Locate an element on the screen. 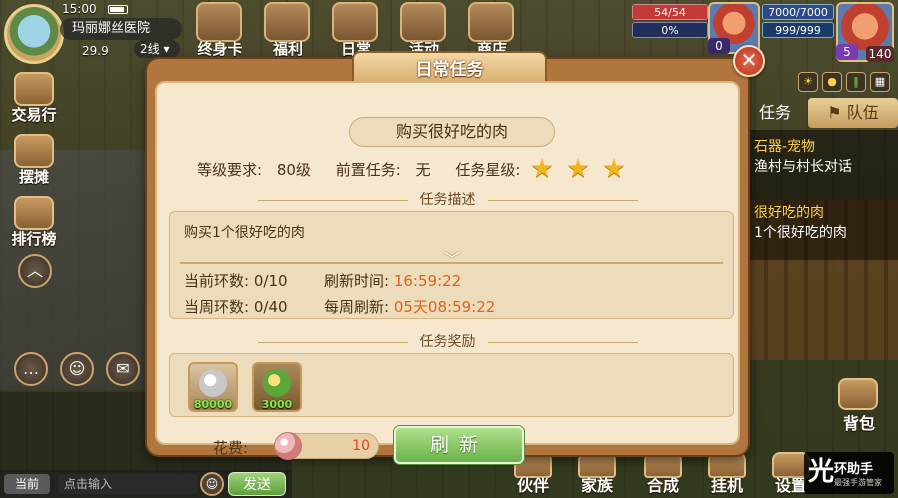  family-button: 家族 is located at coordinates (597, 475).